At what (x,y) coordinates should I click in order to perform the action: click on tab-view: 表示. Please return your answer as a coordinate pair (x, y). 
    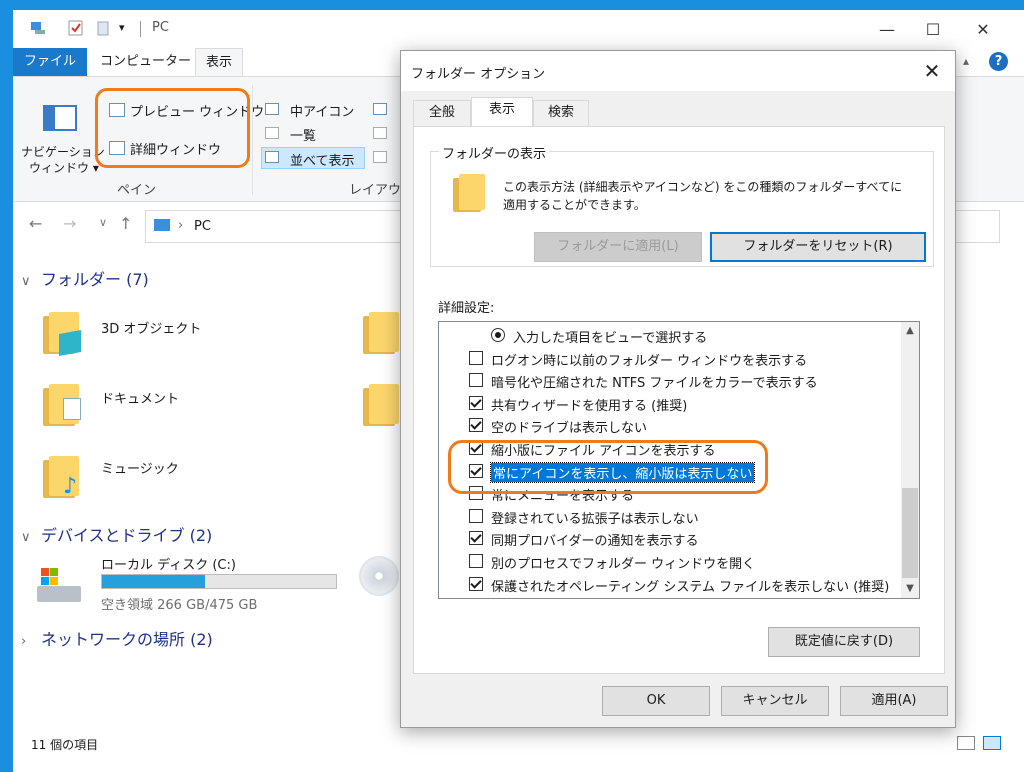
    Looking at the image, I should click on (219, 62).